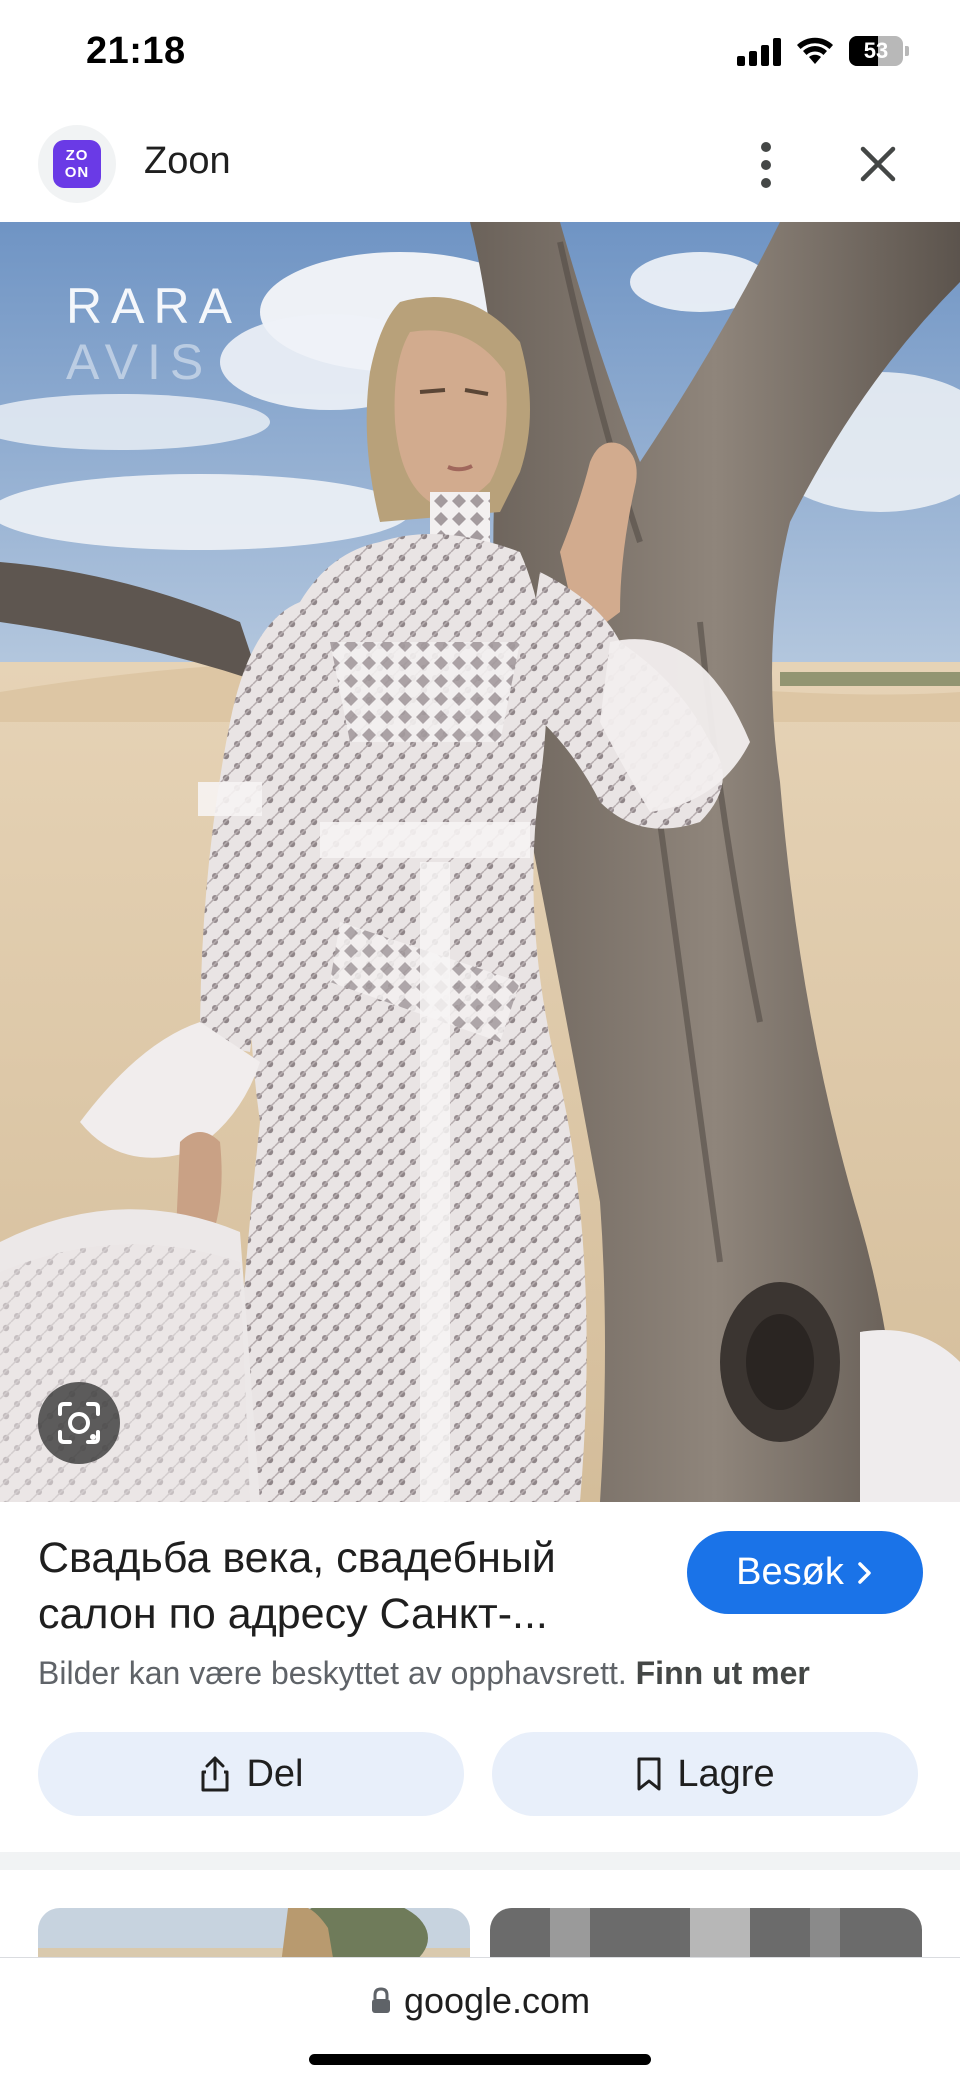 Image resolution: width=960 pixels, height=2078 pixels. Describe the element at coordinates (726, 1773) in the screenshot. I see `save-label: Lagre` at that location.